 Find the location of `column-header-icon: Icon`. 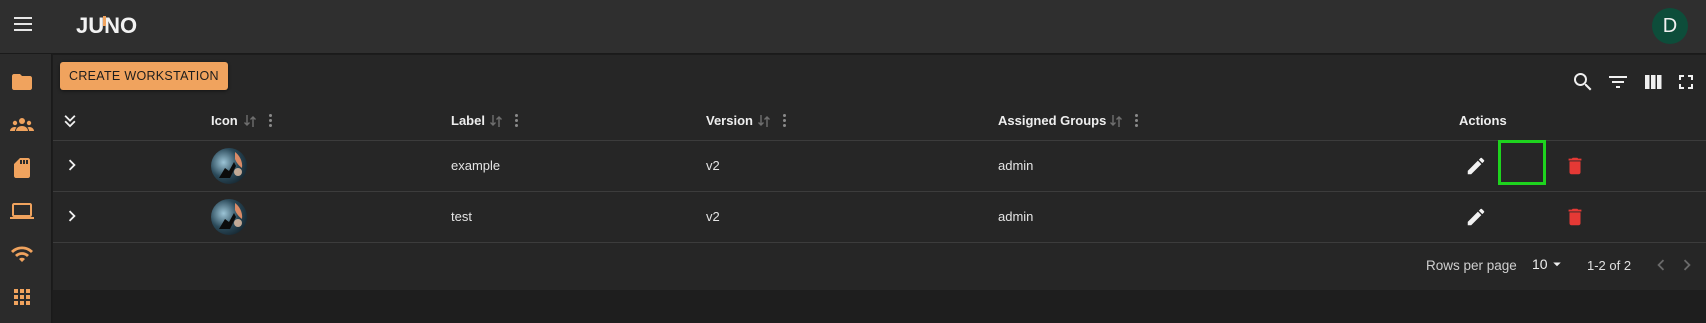

column-header-icon: Icon is located at coordinates (224, 120).